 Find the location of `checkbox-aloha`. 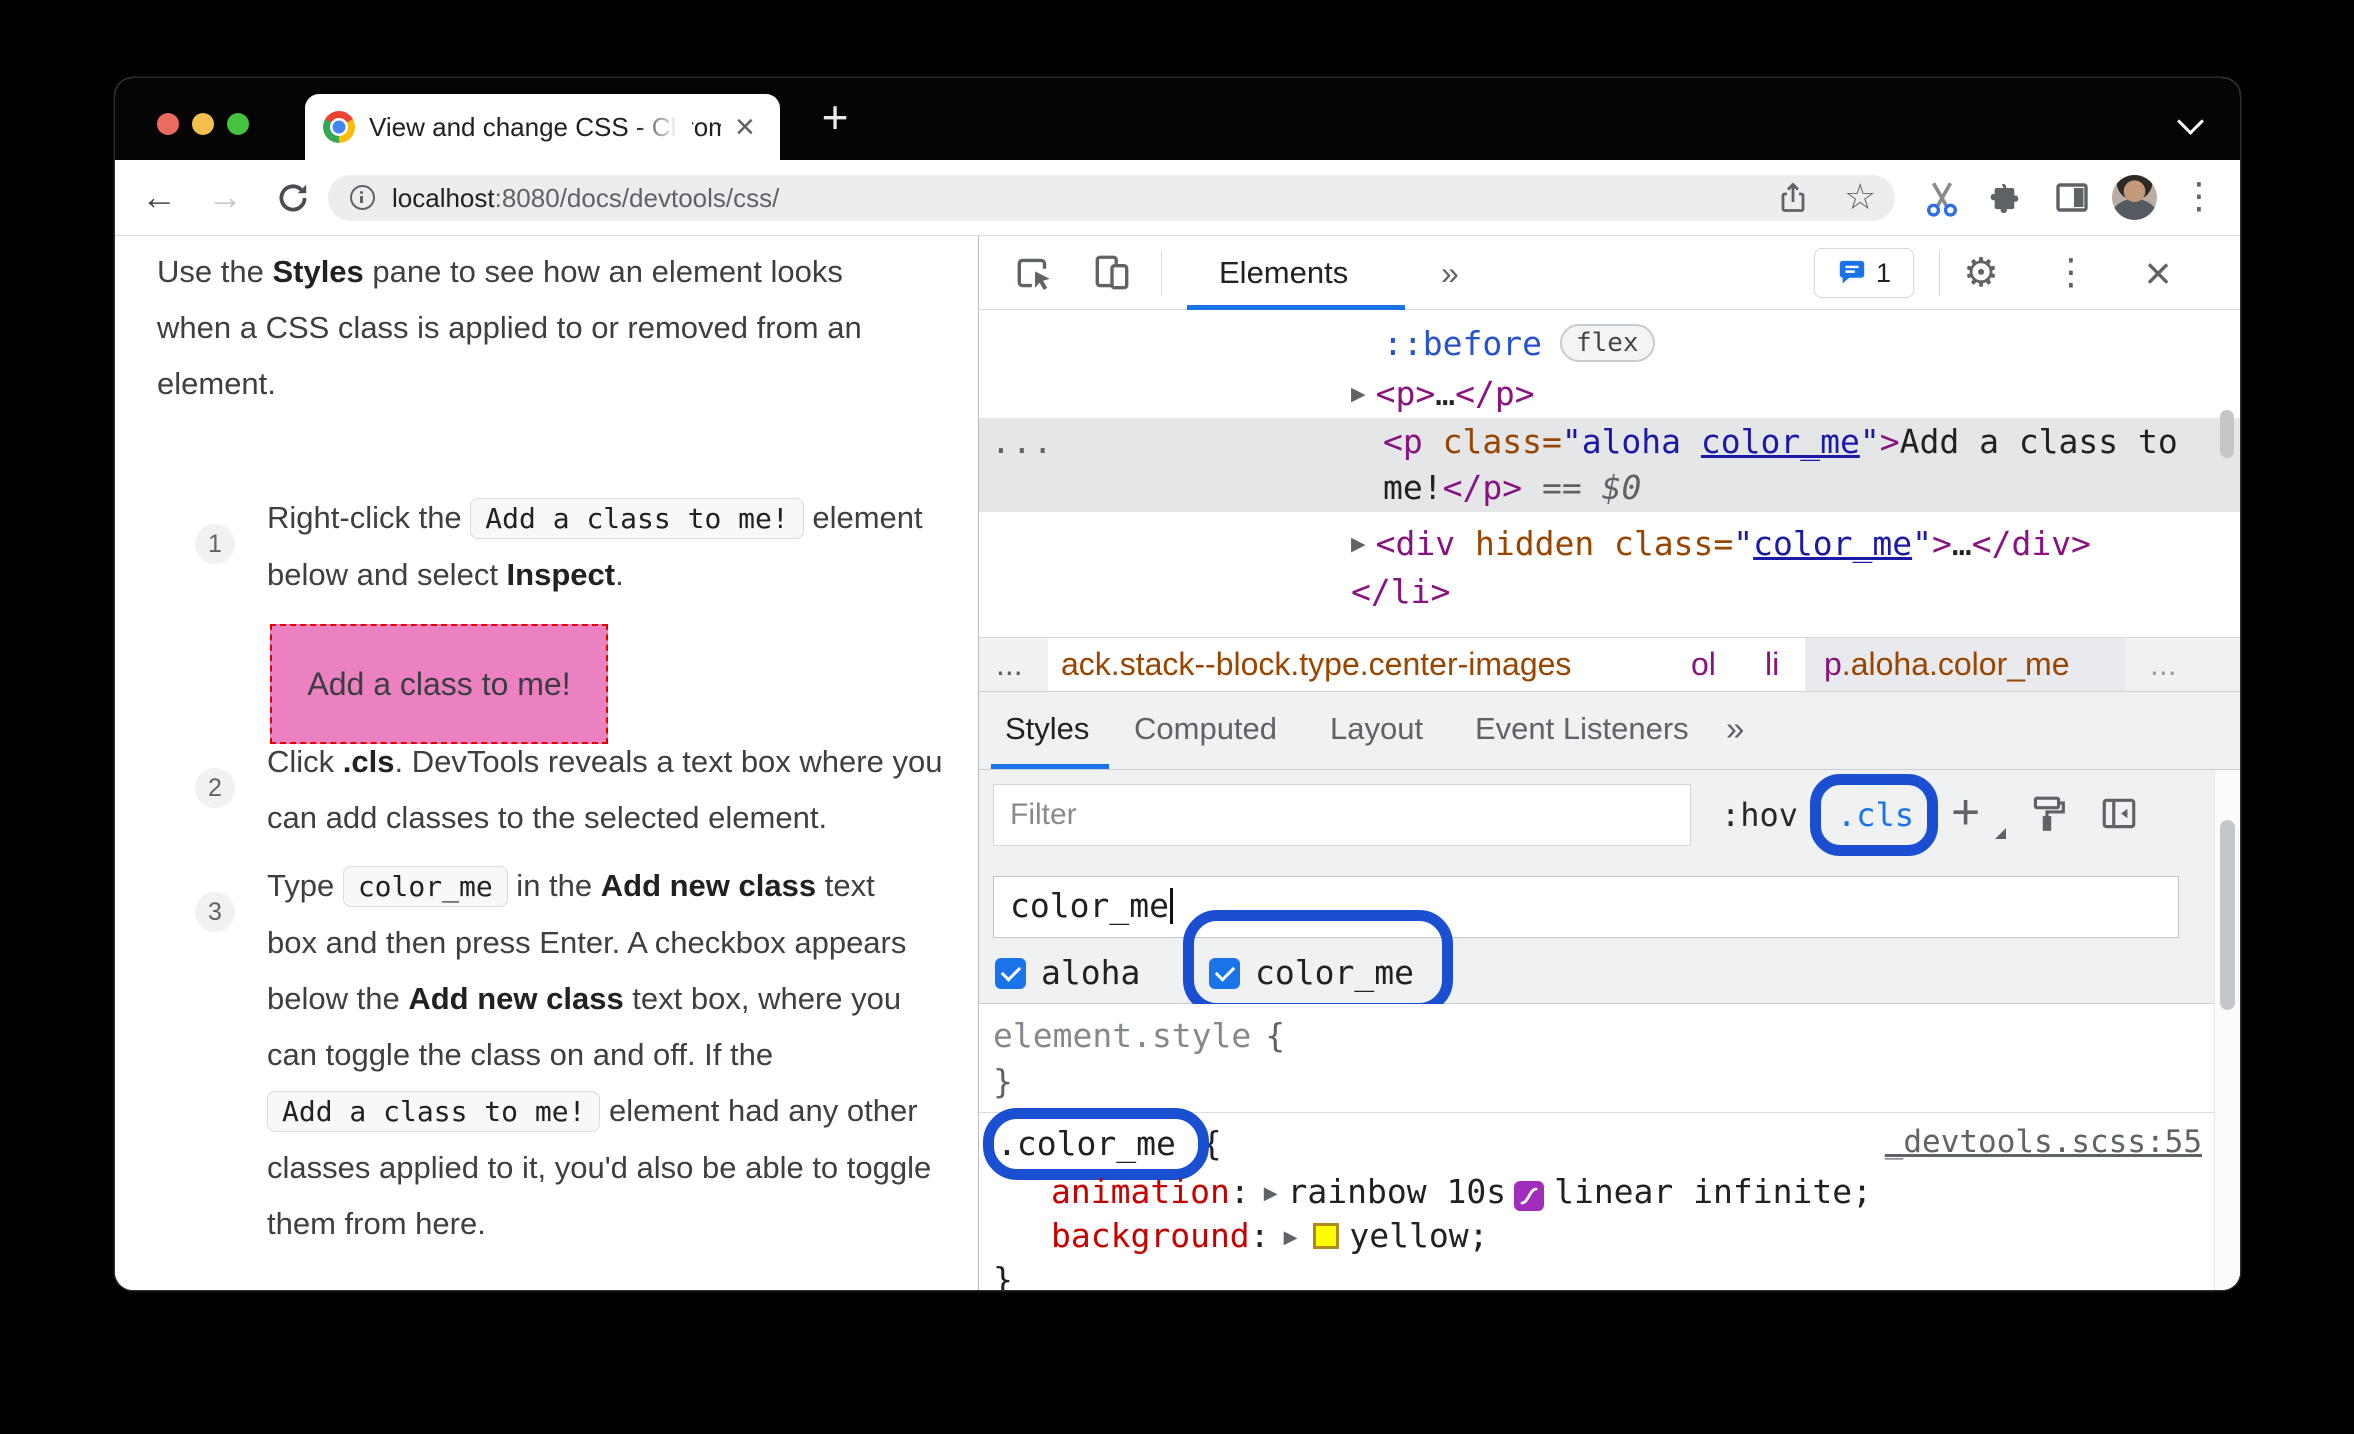

checkbox-aloha is located at coordinates (1010, 973).